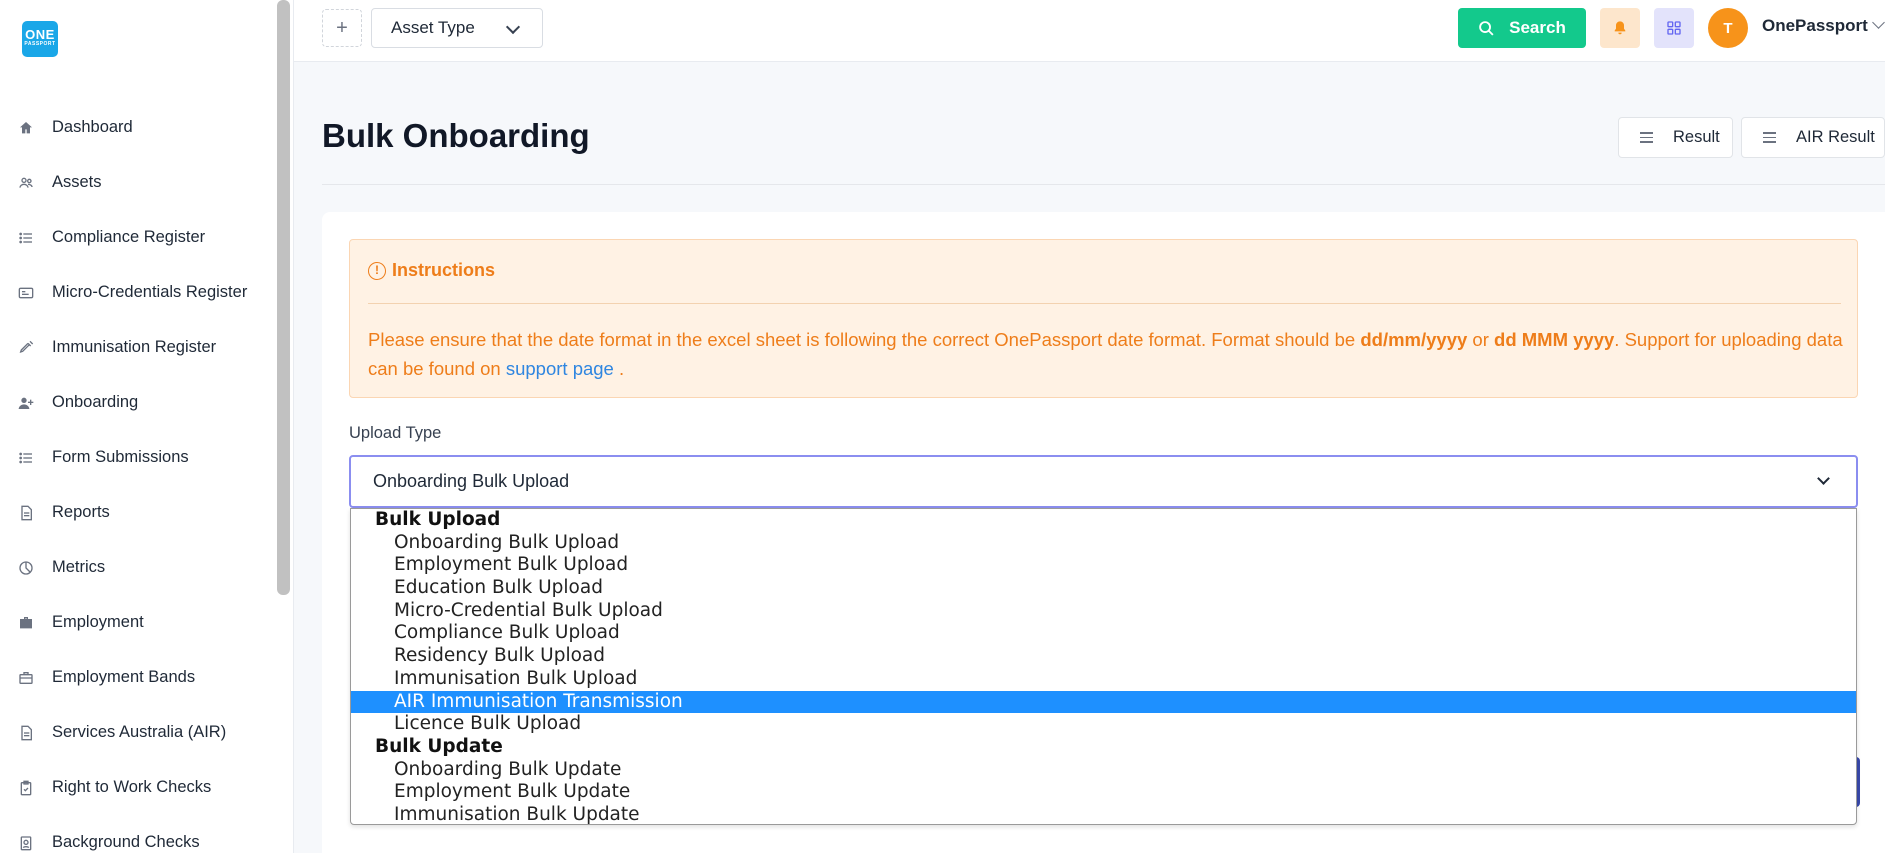  I want to click on page-title: Bulk Onboarding, so click(456, 135).